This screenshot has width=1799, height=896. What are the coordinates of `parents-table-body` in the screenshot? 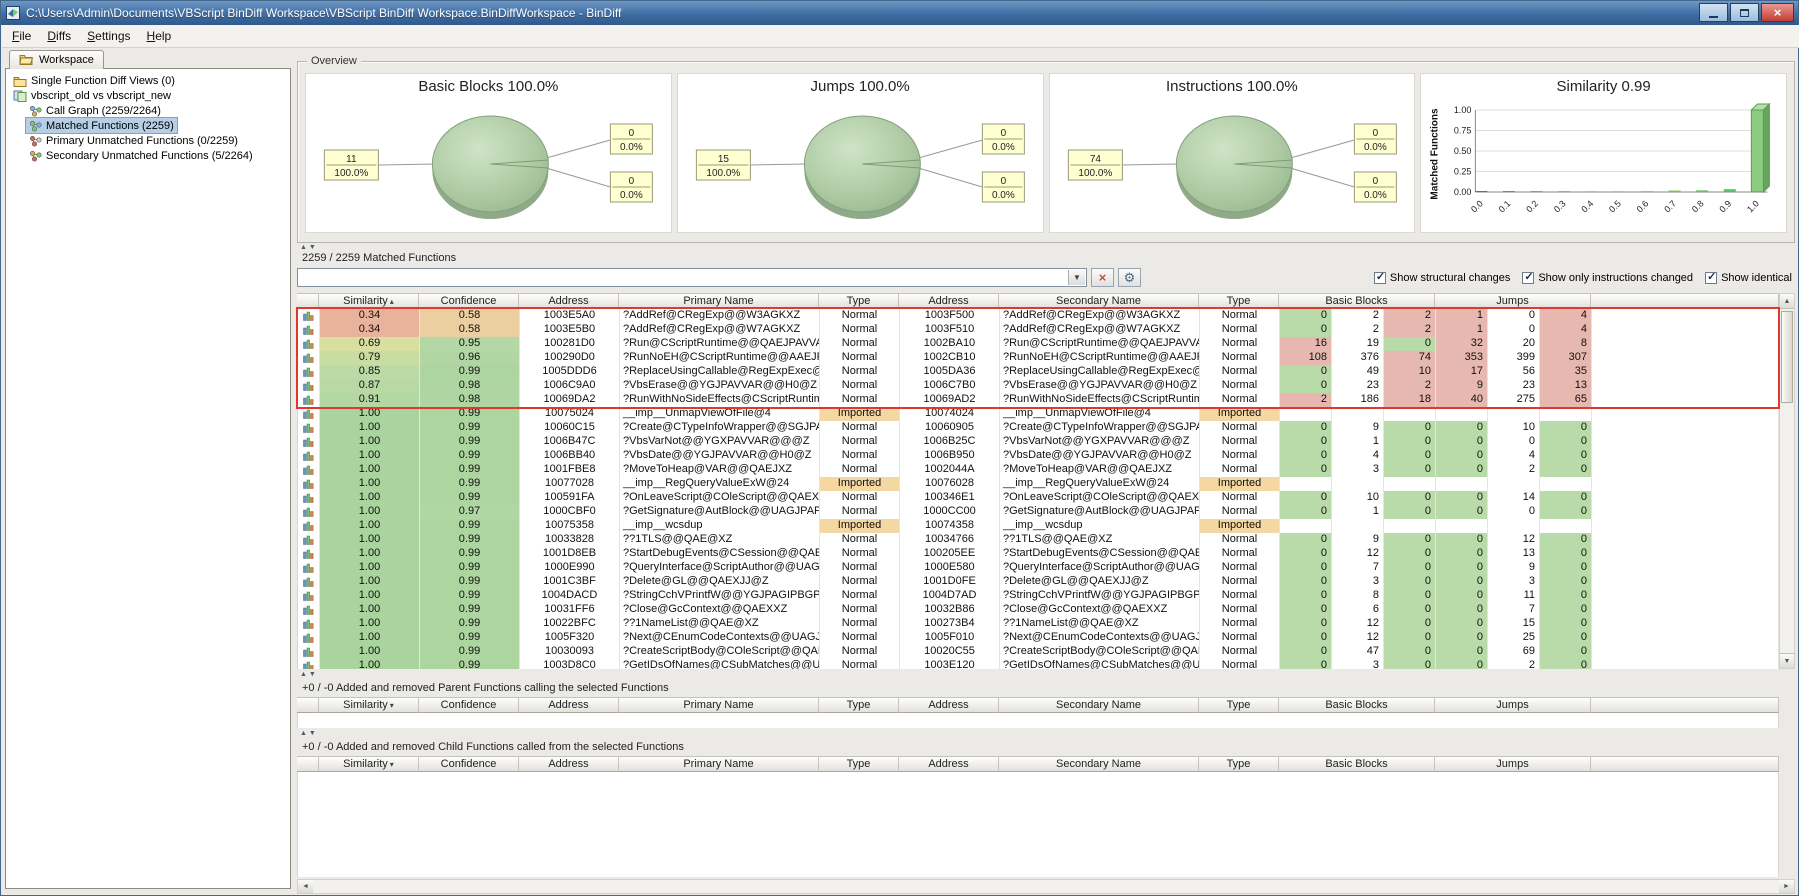 It's located at (1038, 720).